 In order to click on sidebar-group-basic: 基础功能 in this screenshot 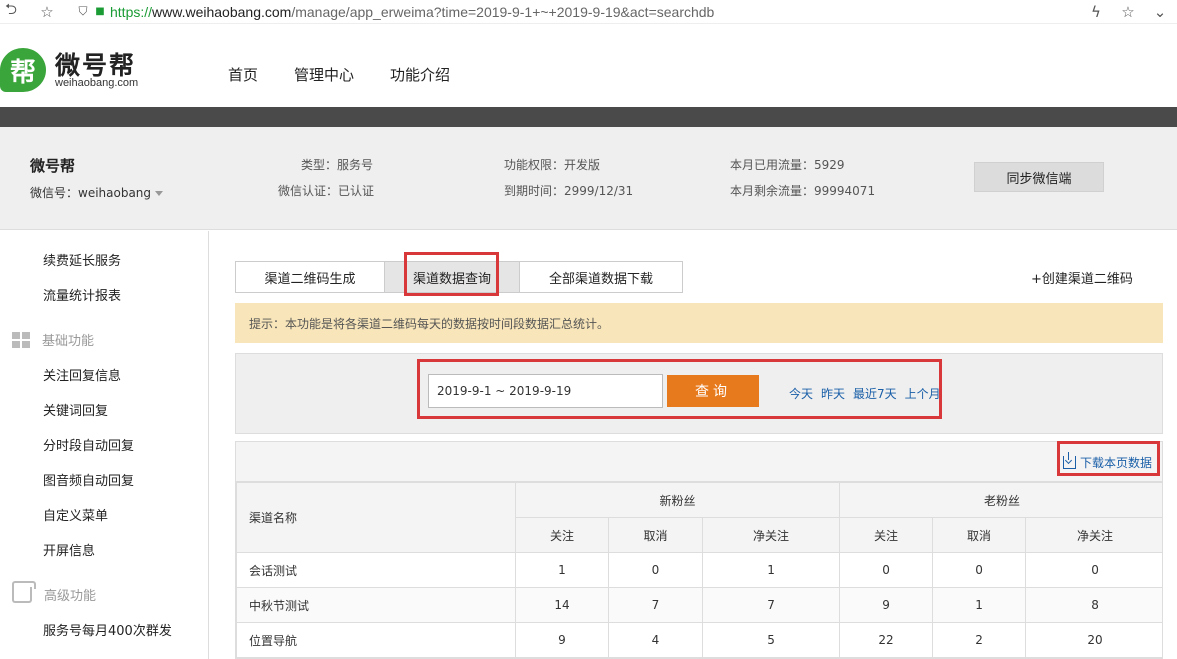, I will do `click(53, 339)`.